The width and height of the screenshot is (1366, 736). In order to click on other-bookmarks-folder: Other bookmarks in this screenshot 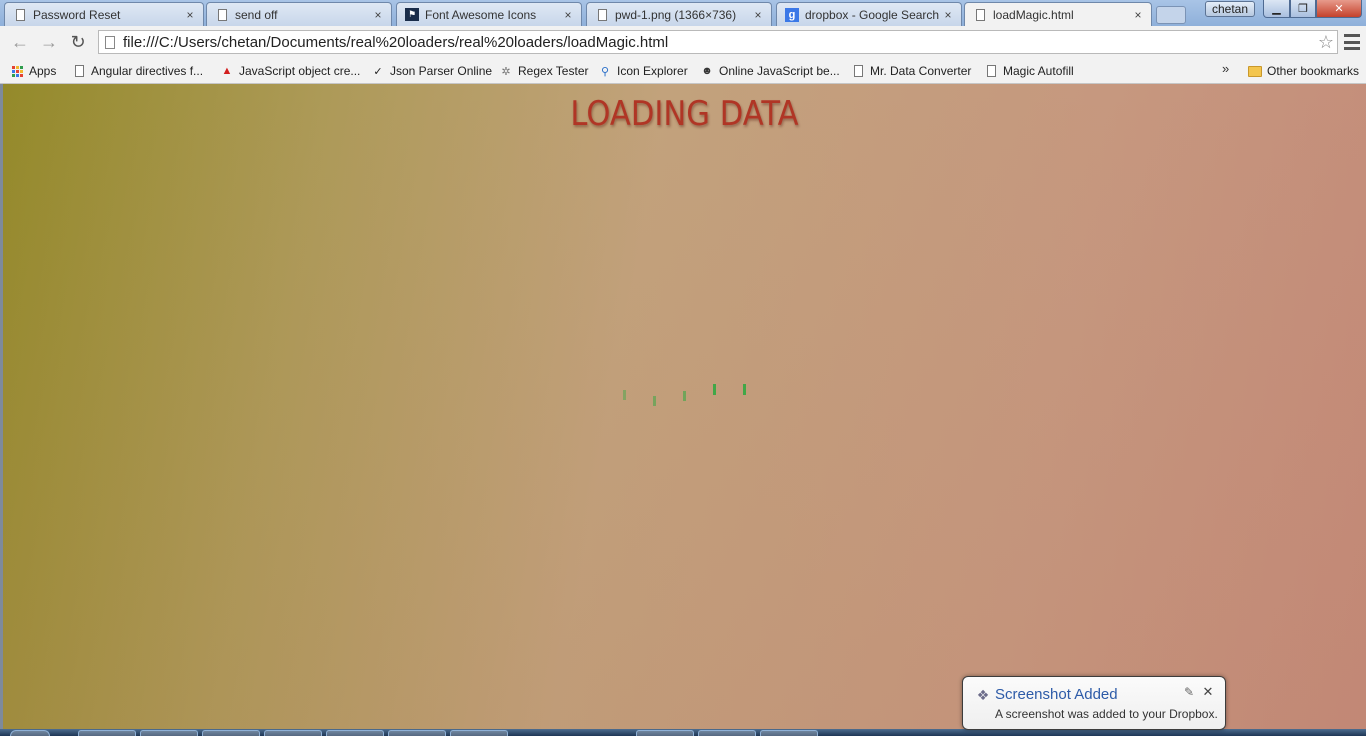, I will do `click(1303, 71)`.